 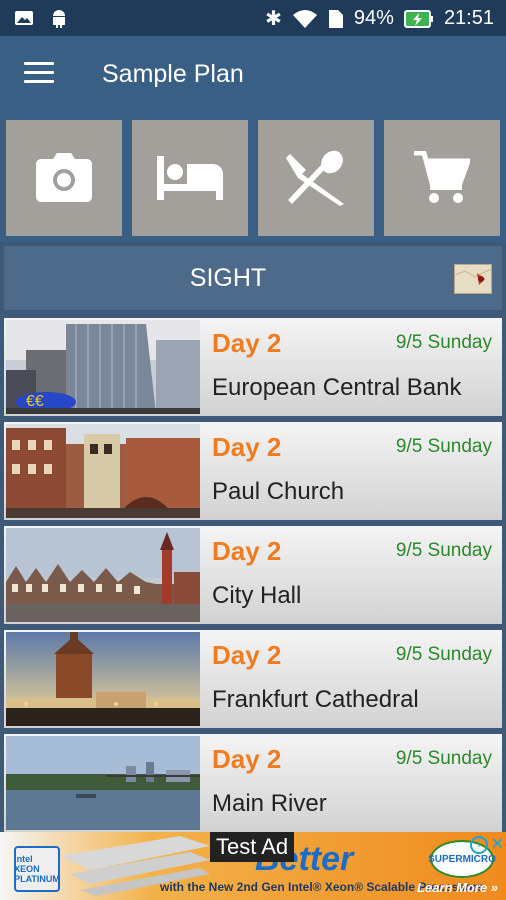 I want to click on clock: 21:51, so click(x=468, y=18).